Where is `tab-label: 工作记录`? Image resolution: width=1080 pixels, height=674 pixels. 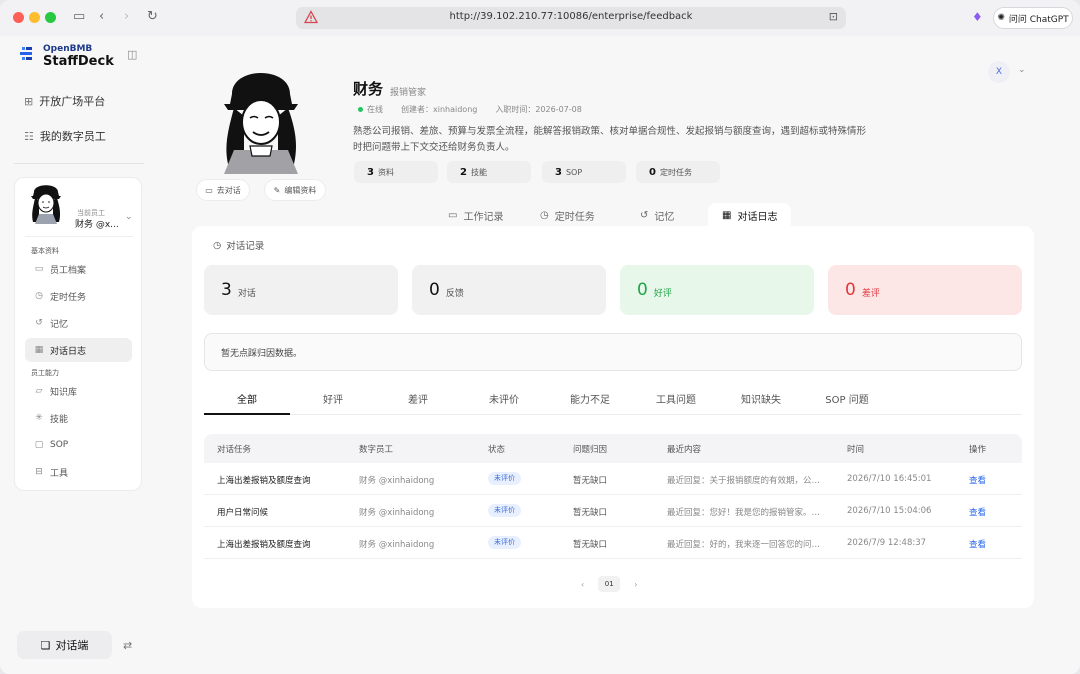 tab-label: 工作记录 is located at coordinates (483, 217).